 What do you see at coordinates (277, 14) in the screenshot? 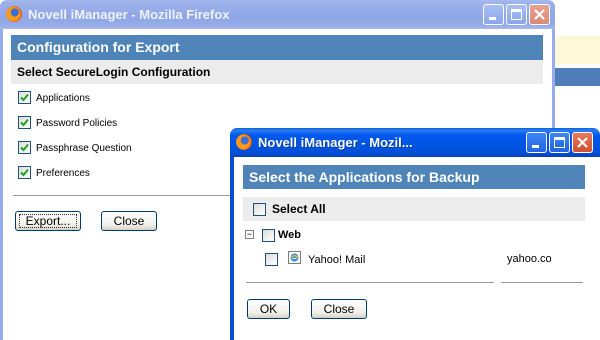
I see `export-window-titlebar: Novell iManager - Mozilla Firefox` at bounding box center [277, 14].